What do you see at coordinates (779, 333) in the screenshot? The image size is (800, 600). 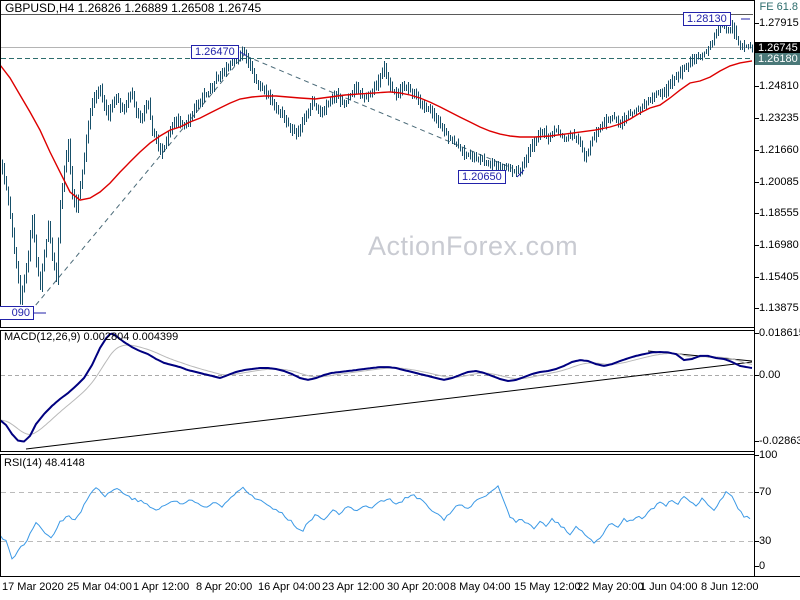 I see `macd-tick-label: 0.018615` at bounding box center [779, 333].